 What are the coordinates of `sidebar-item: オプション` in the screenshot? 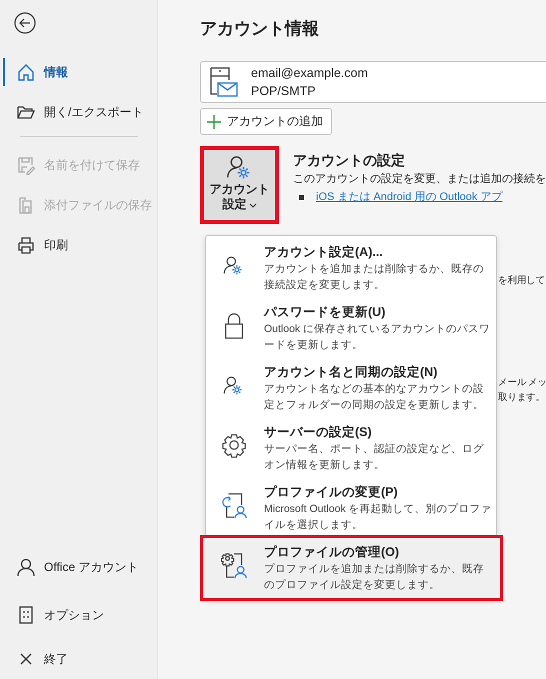 It's located at (78, 615).